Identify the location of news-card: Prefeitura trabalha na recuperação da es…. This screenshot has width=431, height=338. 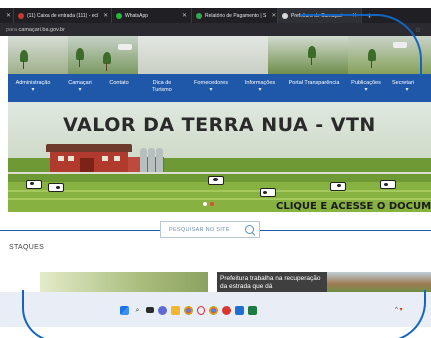
(272, 282).